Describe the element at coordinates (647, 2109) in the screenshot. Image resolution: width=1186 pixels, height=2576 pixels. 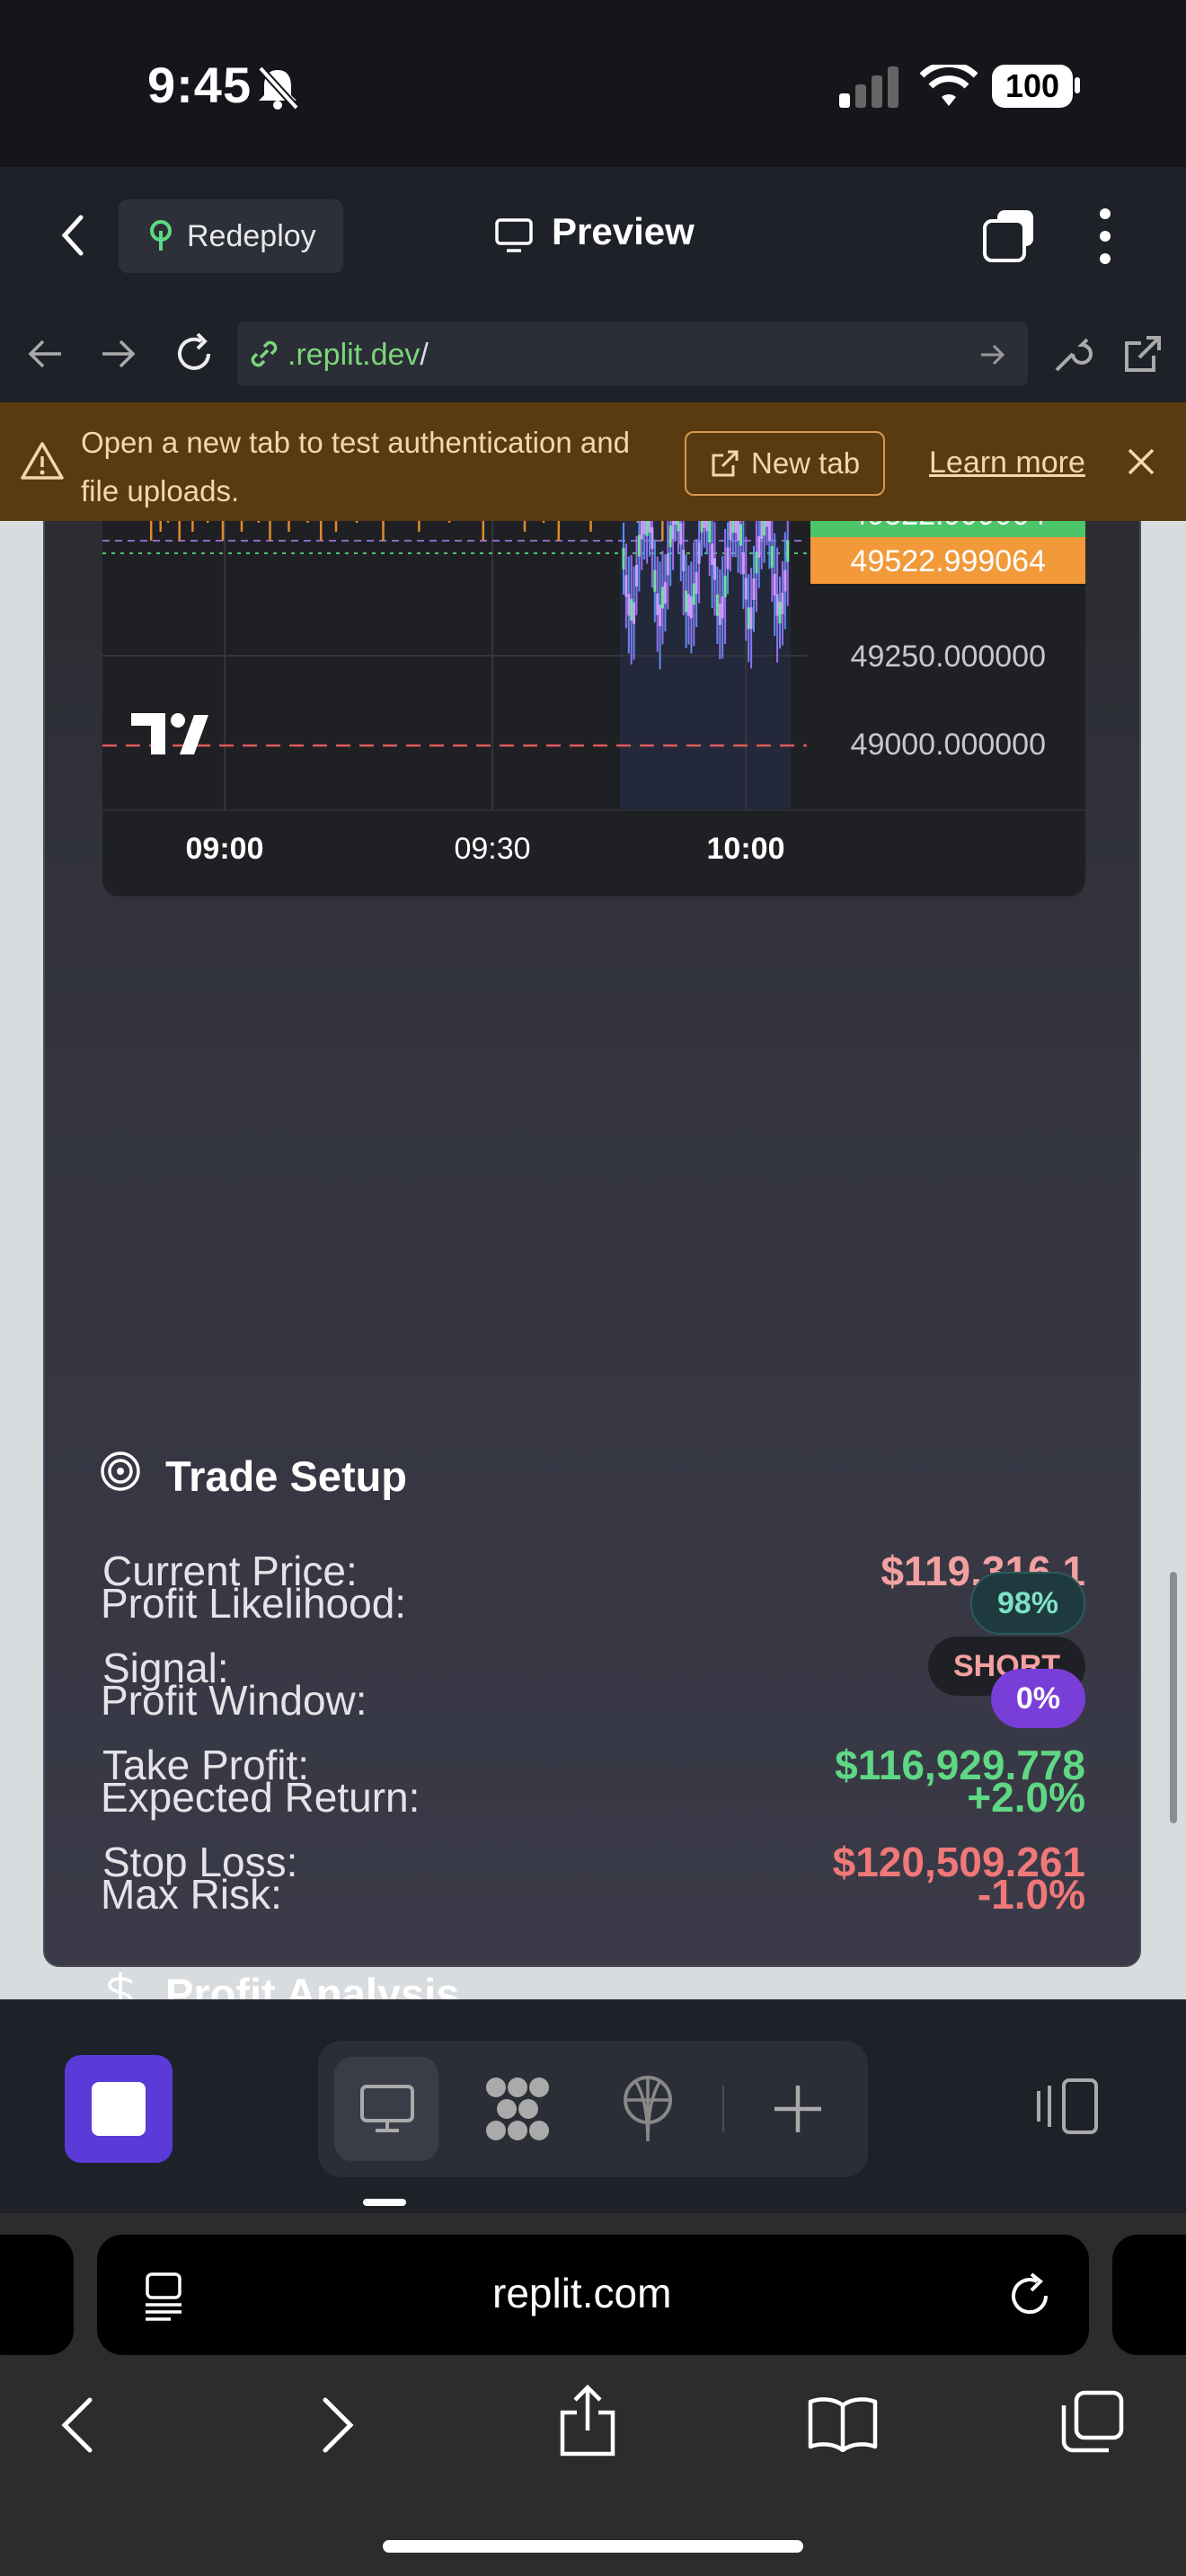
I see `deploy-icon` at that location.